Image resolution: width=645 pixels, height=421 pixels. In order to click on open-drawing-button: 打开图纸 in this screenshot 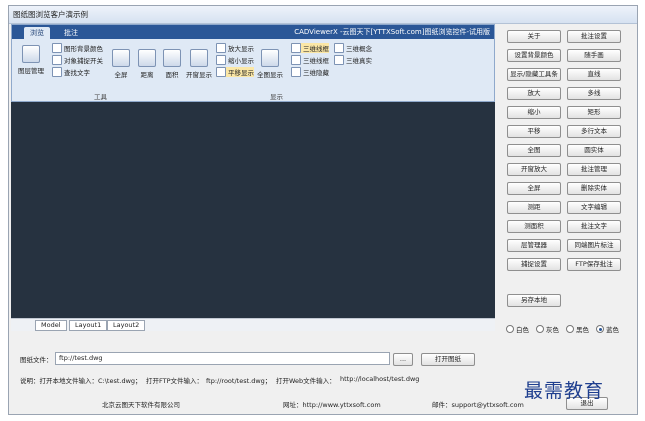, I will do `click(448, 359)`.